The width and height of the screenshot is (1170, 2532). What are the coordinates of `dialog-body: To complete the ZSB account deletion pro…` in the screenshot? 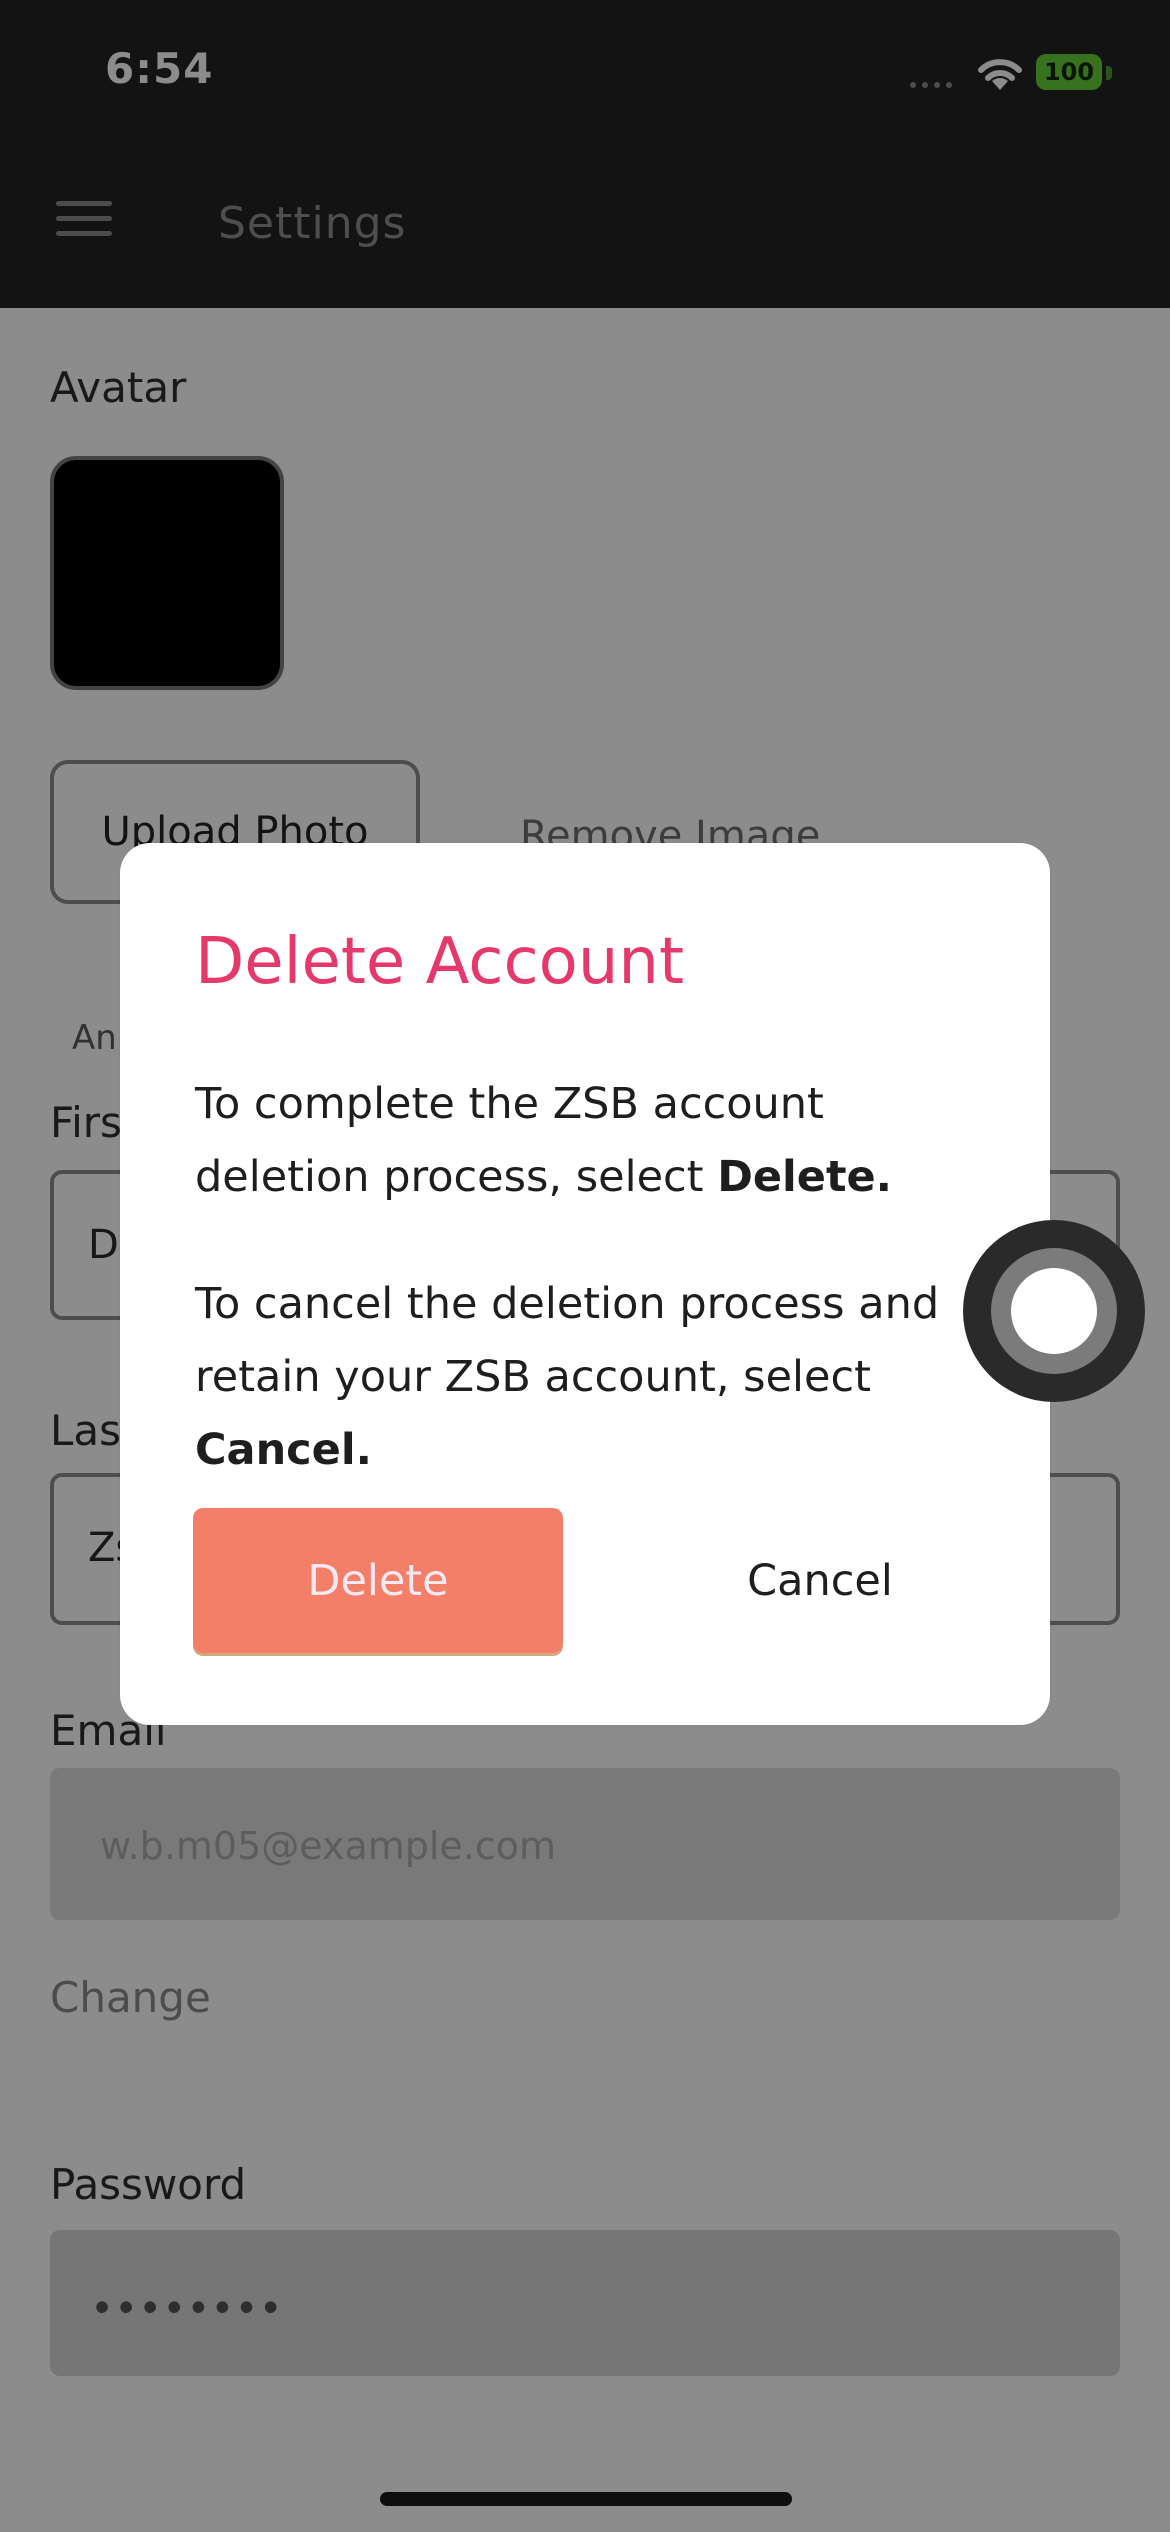 It's located at (585, 1304).